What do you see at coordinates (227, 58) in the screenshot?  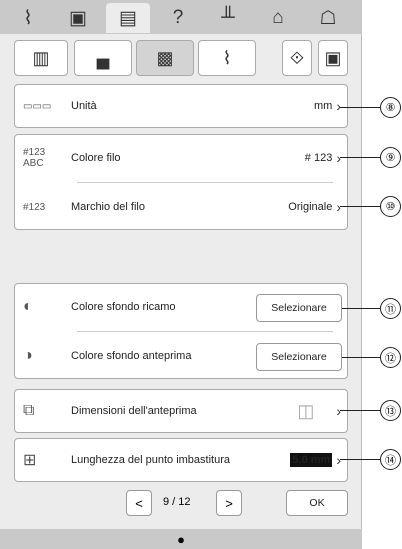 I see `wireless-icon: ⌇` at bounding box center [227, 58].